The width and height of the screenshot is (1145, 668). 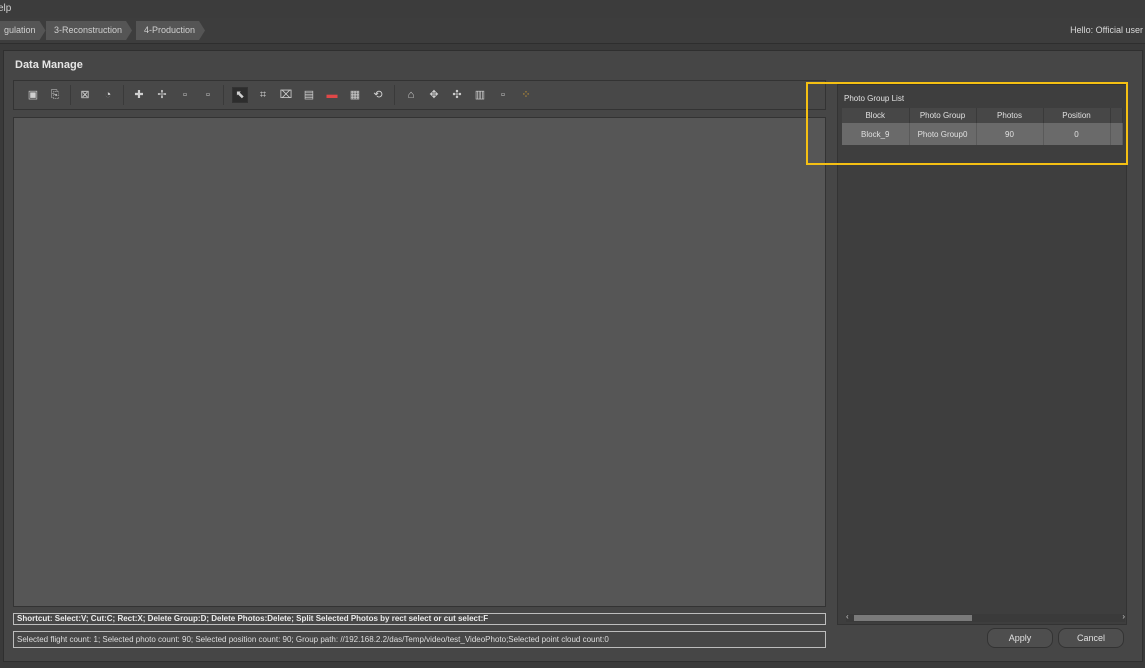 What do you see at coordinates (1010, 134) in the screenshot?
I see `cell-photos: 90` at bounding box center [1010, 134].